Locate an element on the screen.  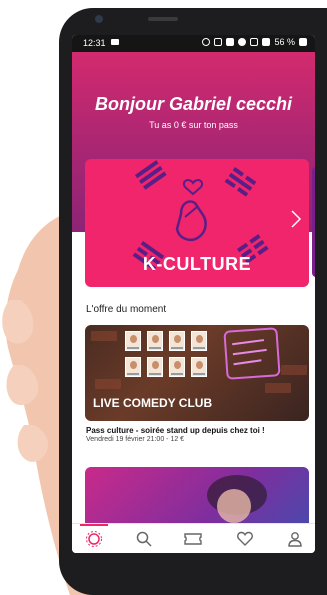
profile-icon is located at coordinates (295, 539).